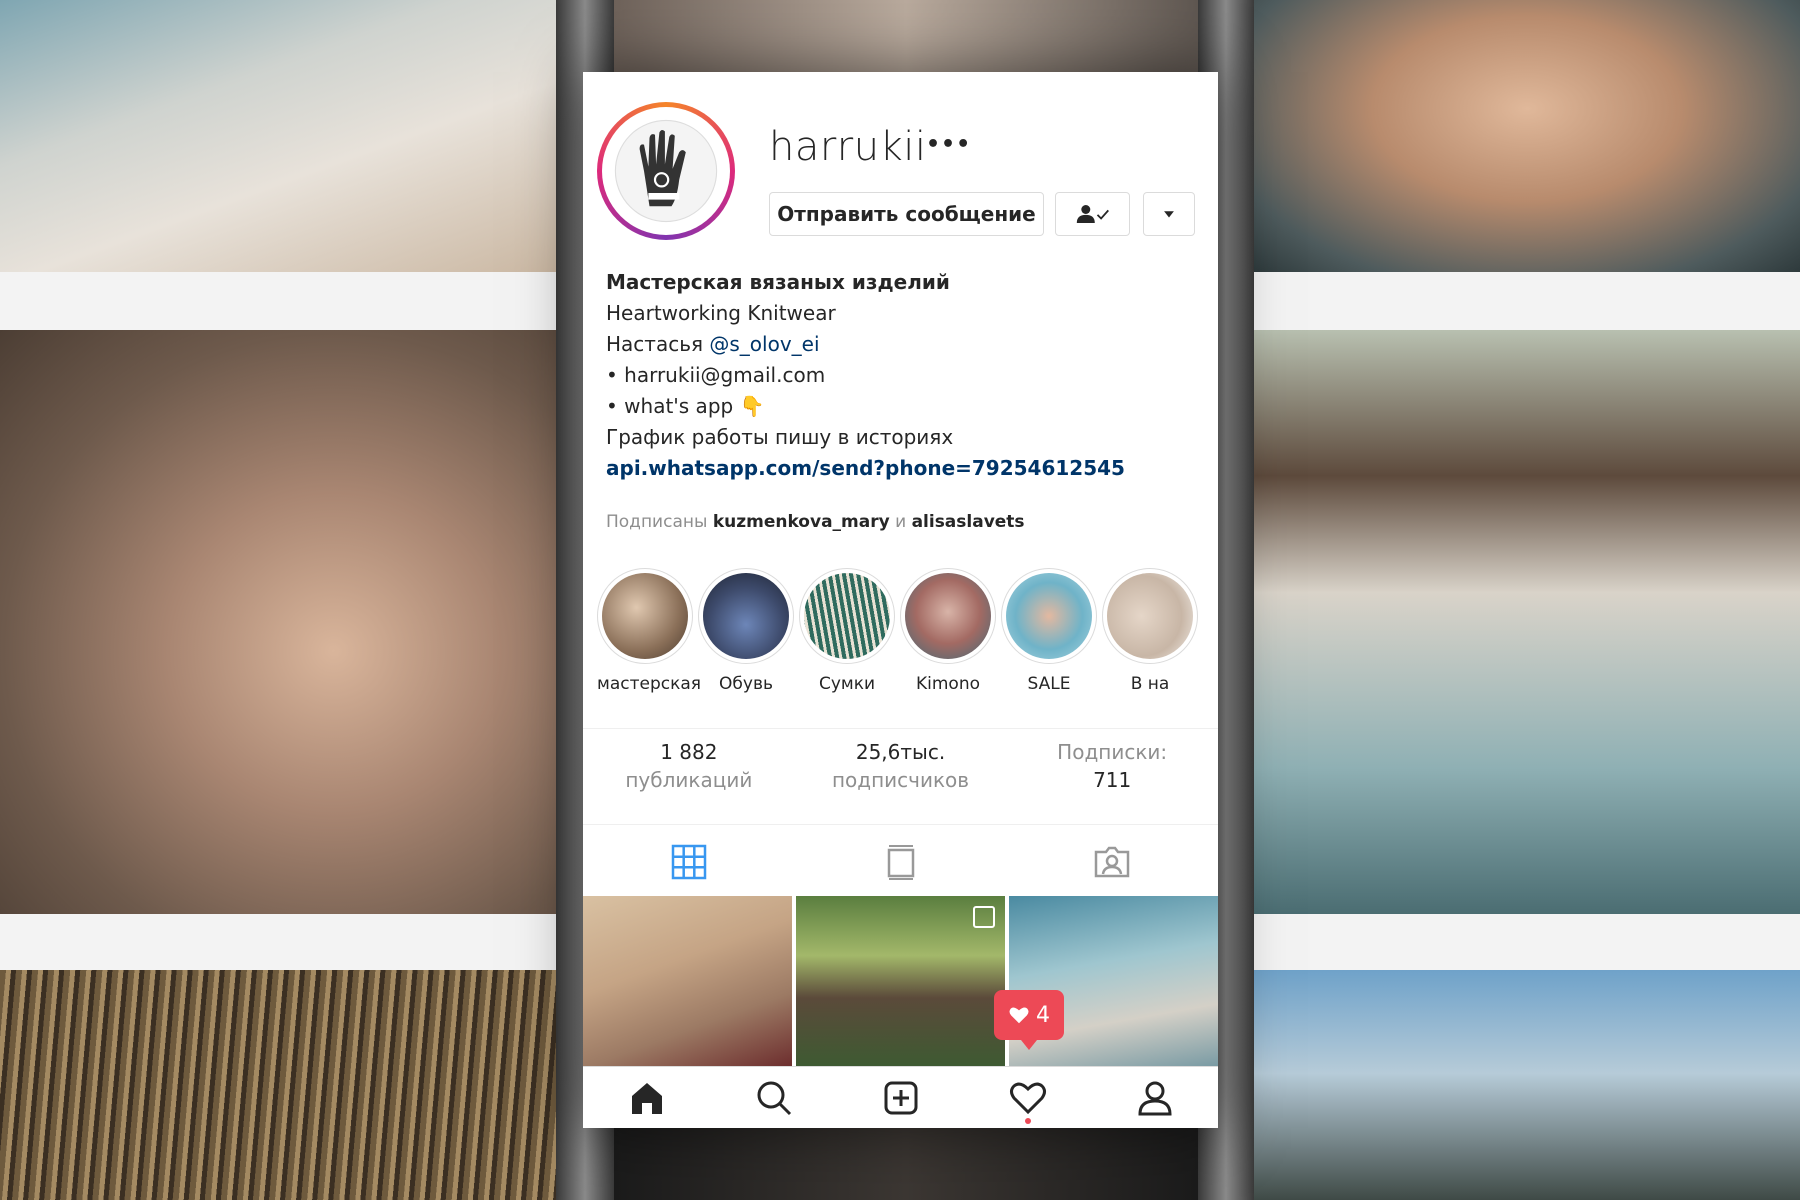  I want to click on highlight-label: В на, so click(1150, 684).